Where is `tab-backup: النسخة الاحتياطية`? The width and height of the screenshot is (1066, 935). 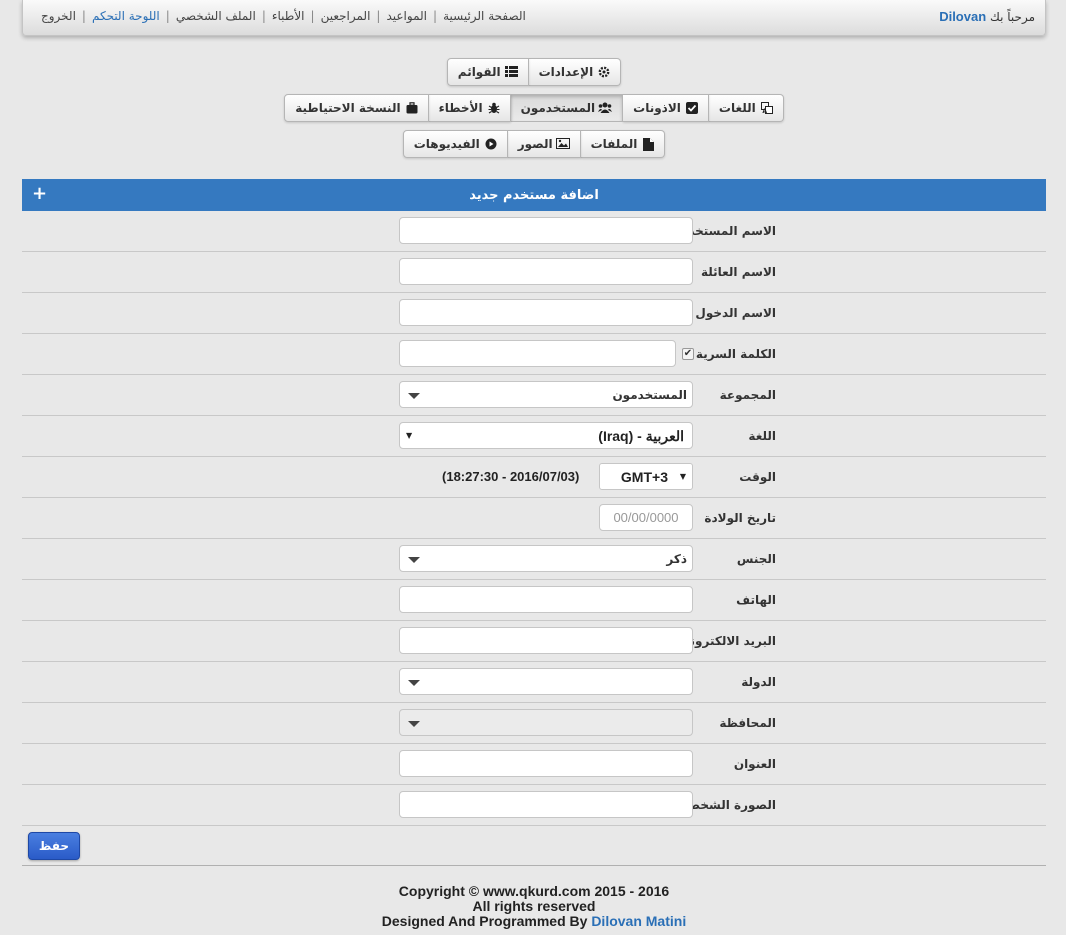 tab-backup: النسخة الاحتياطية is located at coordinates (356, 108).